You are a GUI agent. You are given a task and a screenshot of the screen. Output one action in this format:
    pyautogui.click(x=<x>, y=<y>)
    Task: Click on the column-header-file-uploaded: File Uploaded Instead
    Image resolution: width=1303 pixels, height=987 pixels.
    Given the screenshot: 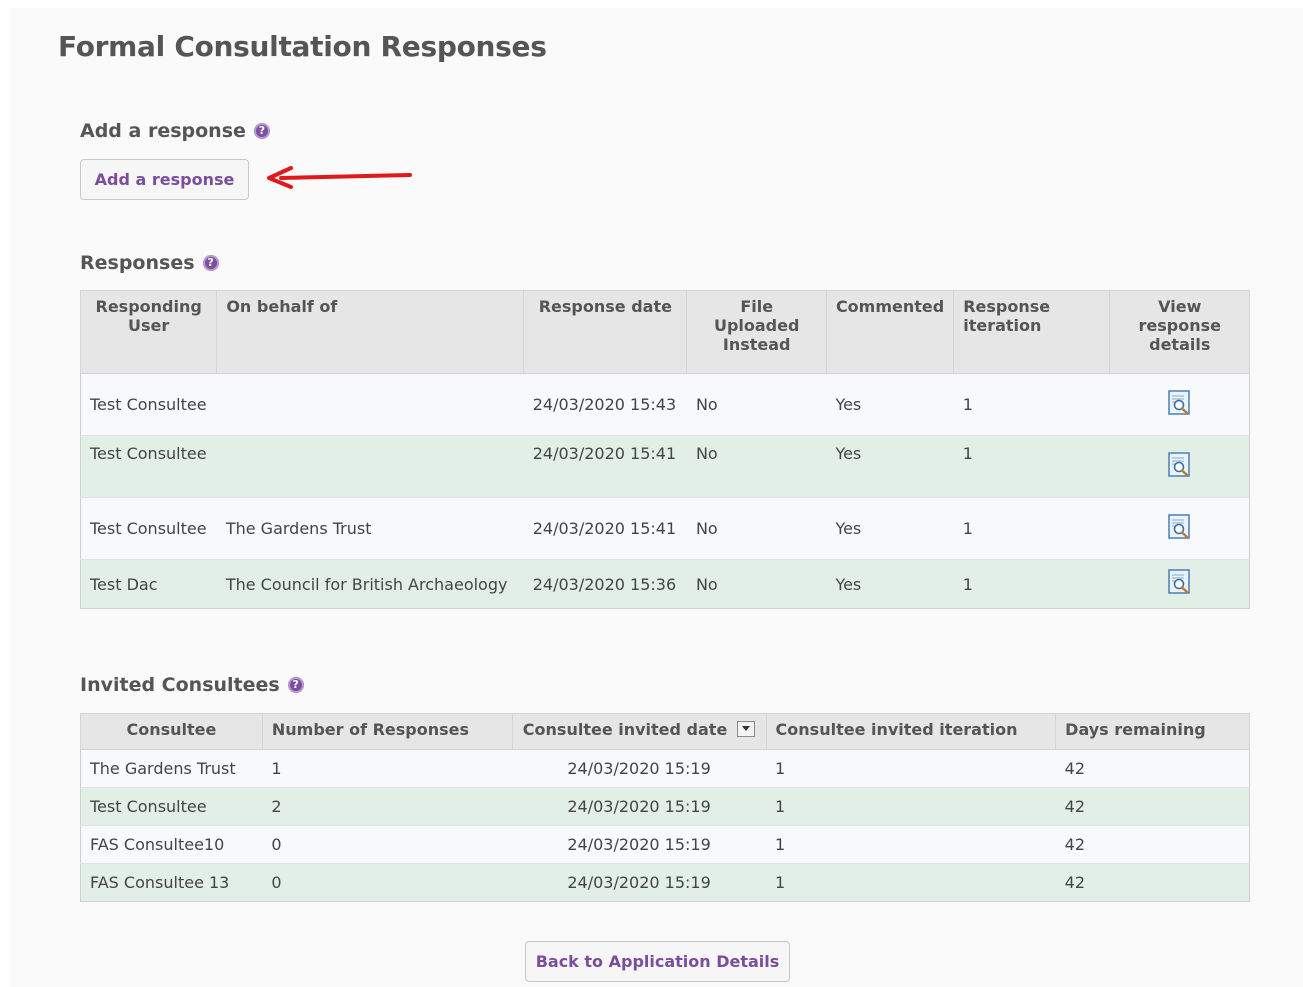 What is the action you would take?
    pyautogui.click(x=756, y=332)
    